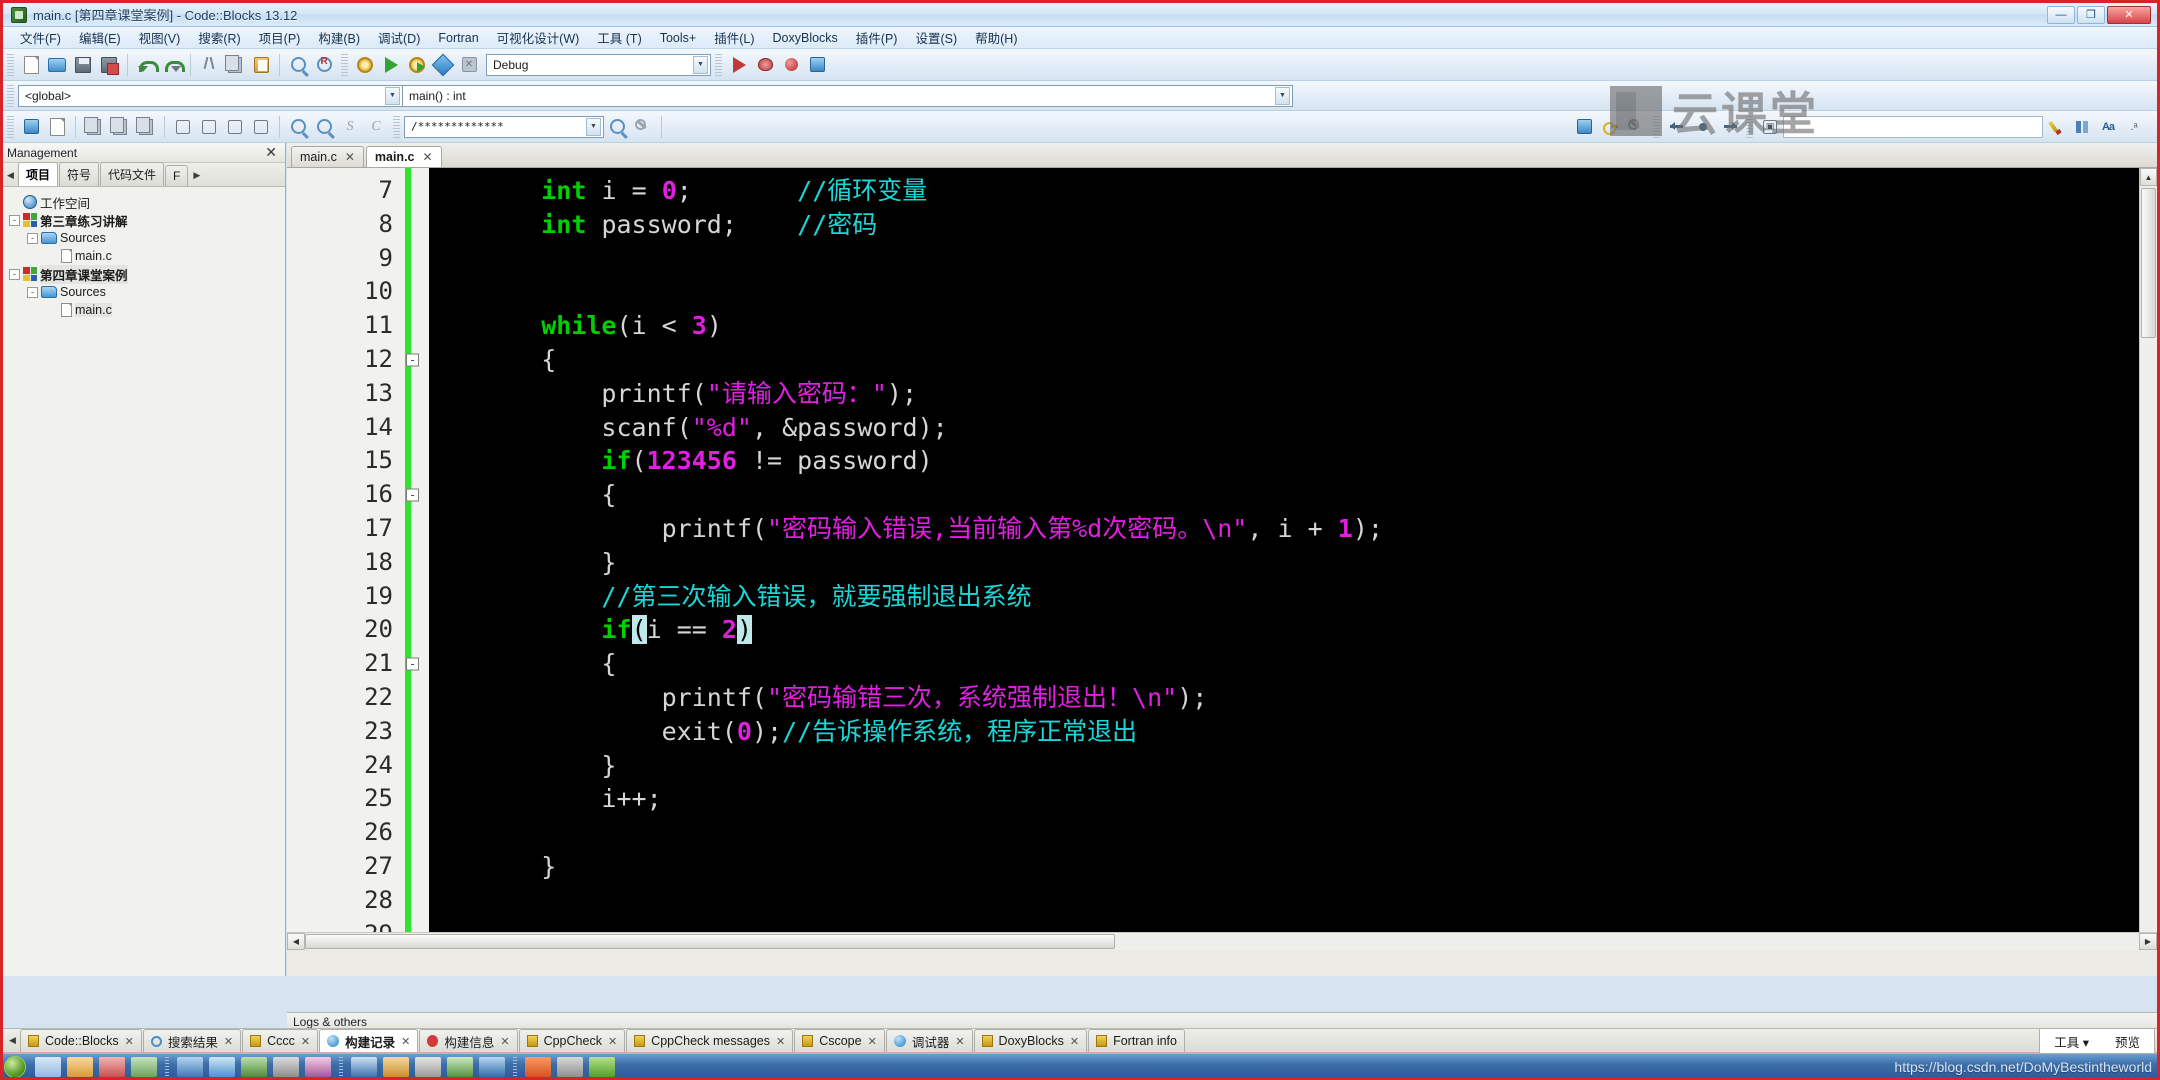 The image size is (2160, 1080). What do you see at coordinates (120, 127) in the screenshot?
I see `uncomment-icon` at bounding box center [120, 127].